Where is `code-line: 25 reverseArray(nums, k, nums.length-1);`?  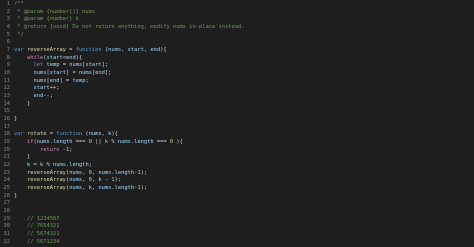 code-line: 25 reverseArray(nums, k, nums.length-1); is located at coordinates (237, 189).